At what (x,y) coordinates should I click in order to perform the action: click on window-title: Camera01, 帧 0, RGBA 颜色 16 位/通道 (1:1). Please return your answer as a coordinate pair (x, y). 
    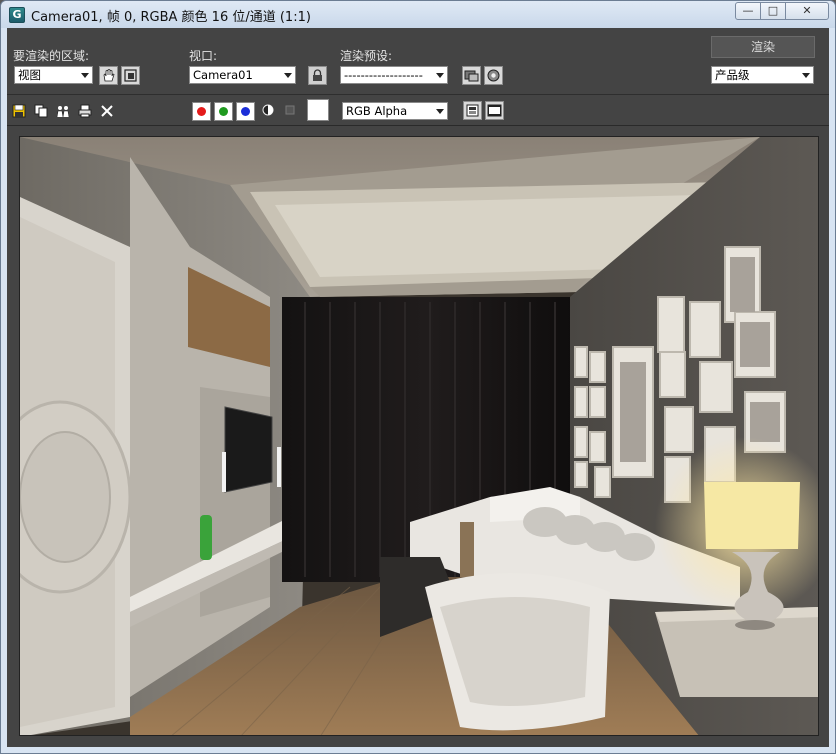
    Looking at the image, I should click on (171, 17).